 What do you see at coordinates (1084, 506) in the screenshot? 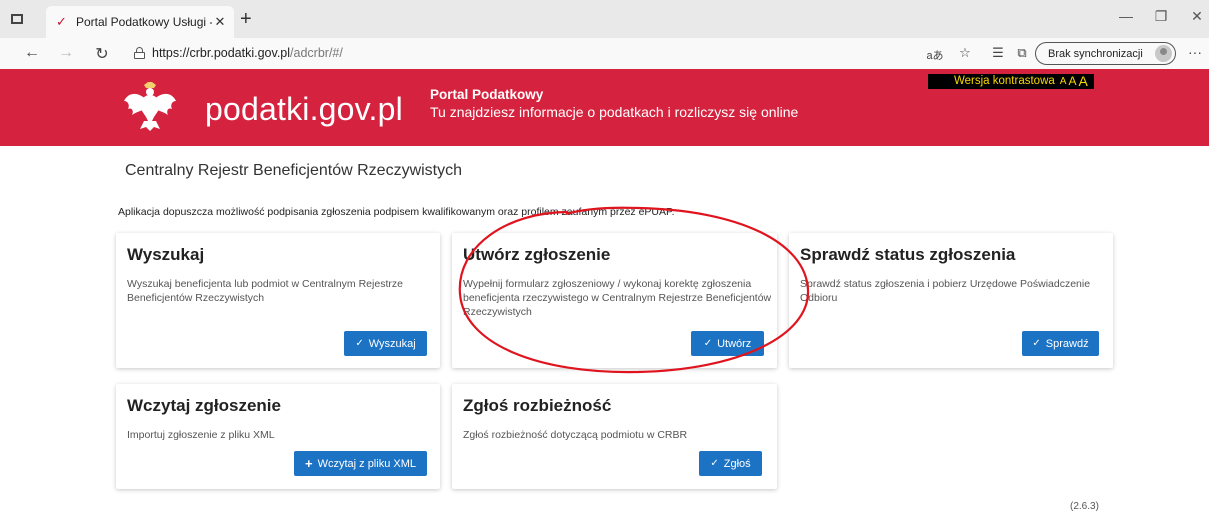
I see `app-version: (2.6.3)` at bounding box center [1084, 506].